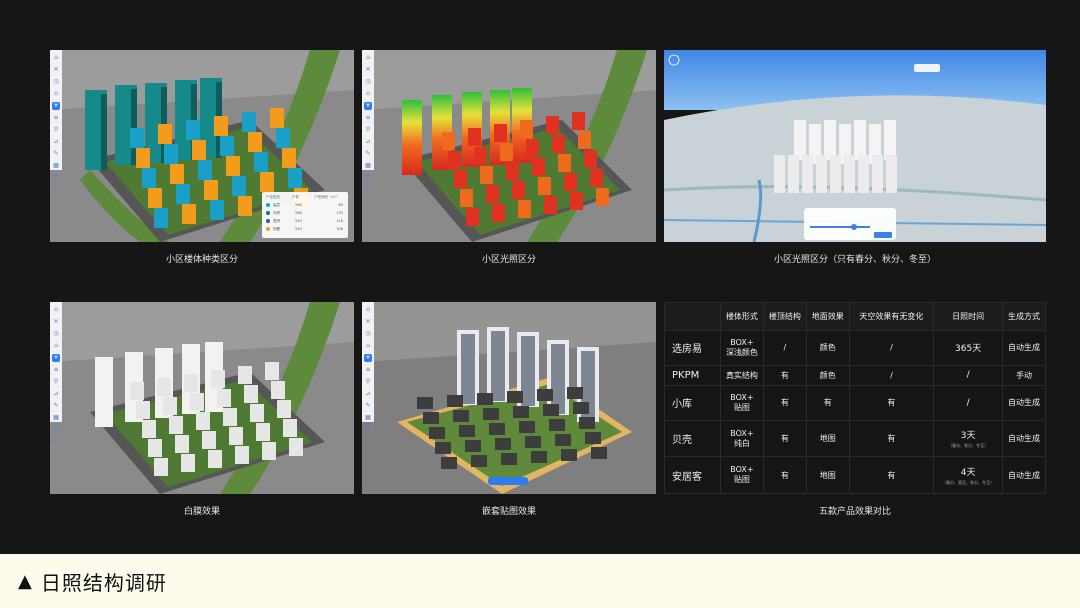  Describe the element at coordinates (784, 402) in the screenshot. I see `roof-structure: 有` at that location.